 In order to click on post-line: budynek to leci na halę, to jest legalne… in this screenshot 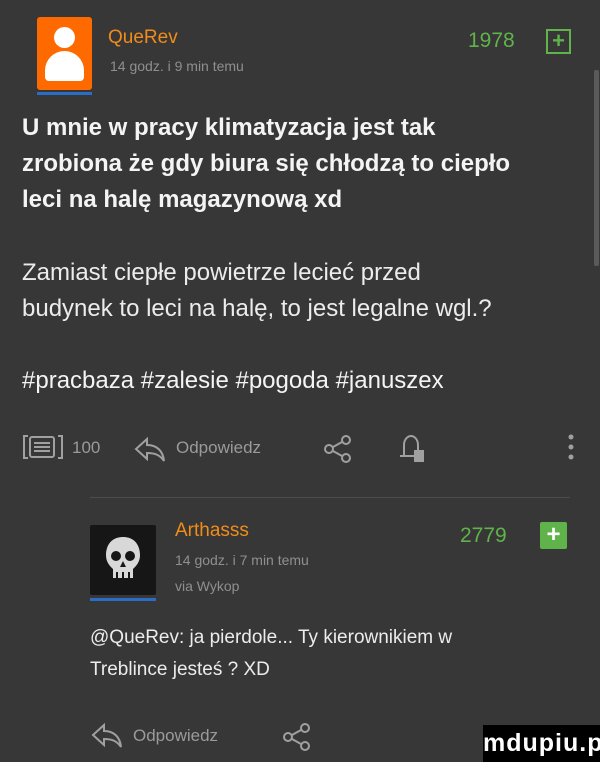, I will do `click(257, 308)`.